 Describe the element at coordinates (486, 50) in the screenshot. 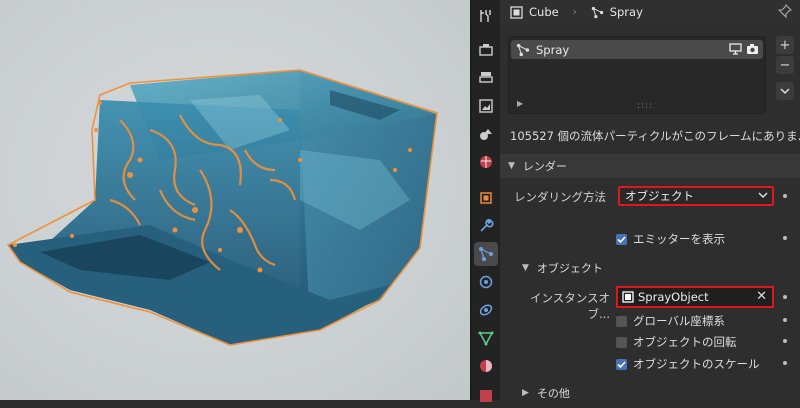

I see `render-icon` at that location.